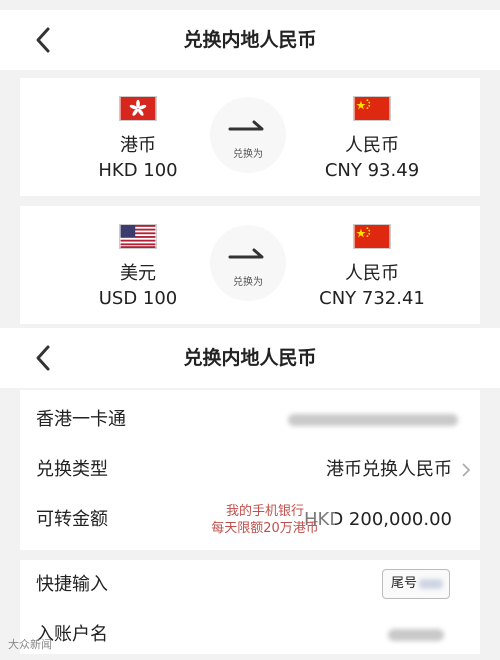 The width and height of the screenshot is (500, 660). What do you see at coordinates (372, 130) in the screenshot?
I see `to-currency: 人民币 CNY 93.49` at bounding box center [372, 130].